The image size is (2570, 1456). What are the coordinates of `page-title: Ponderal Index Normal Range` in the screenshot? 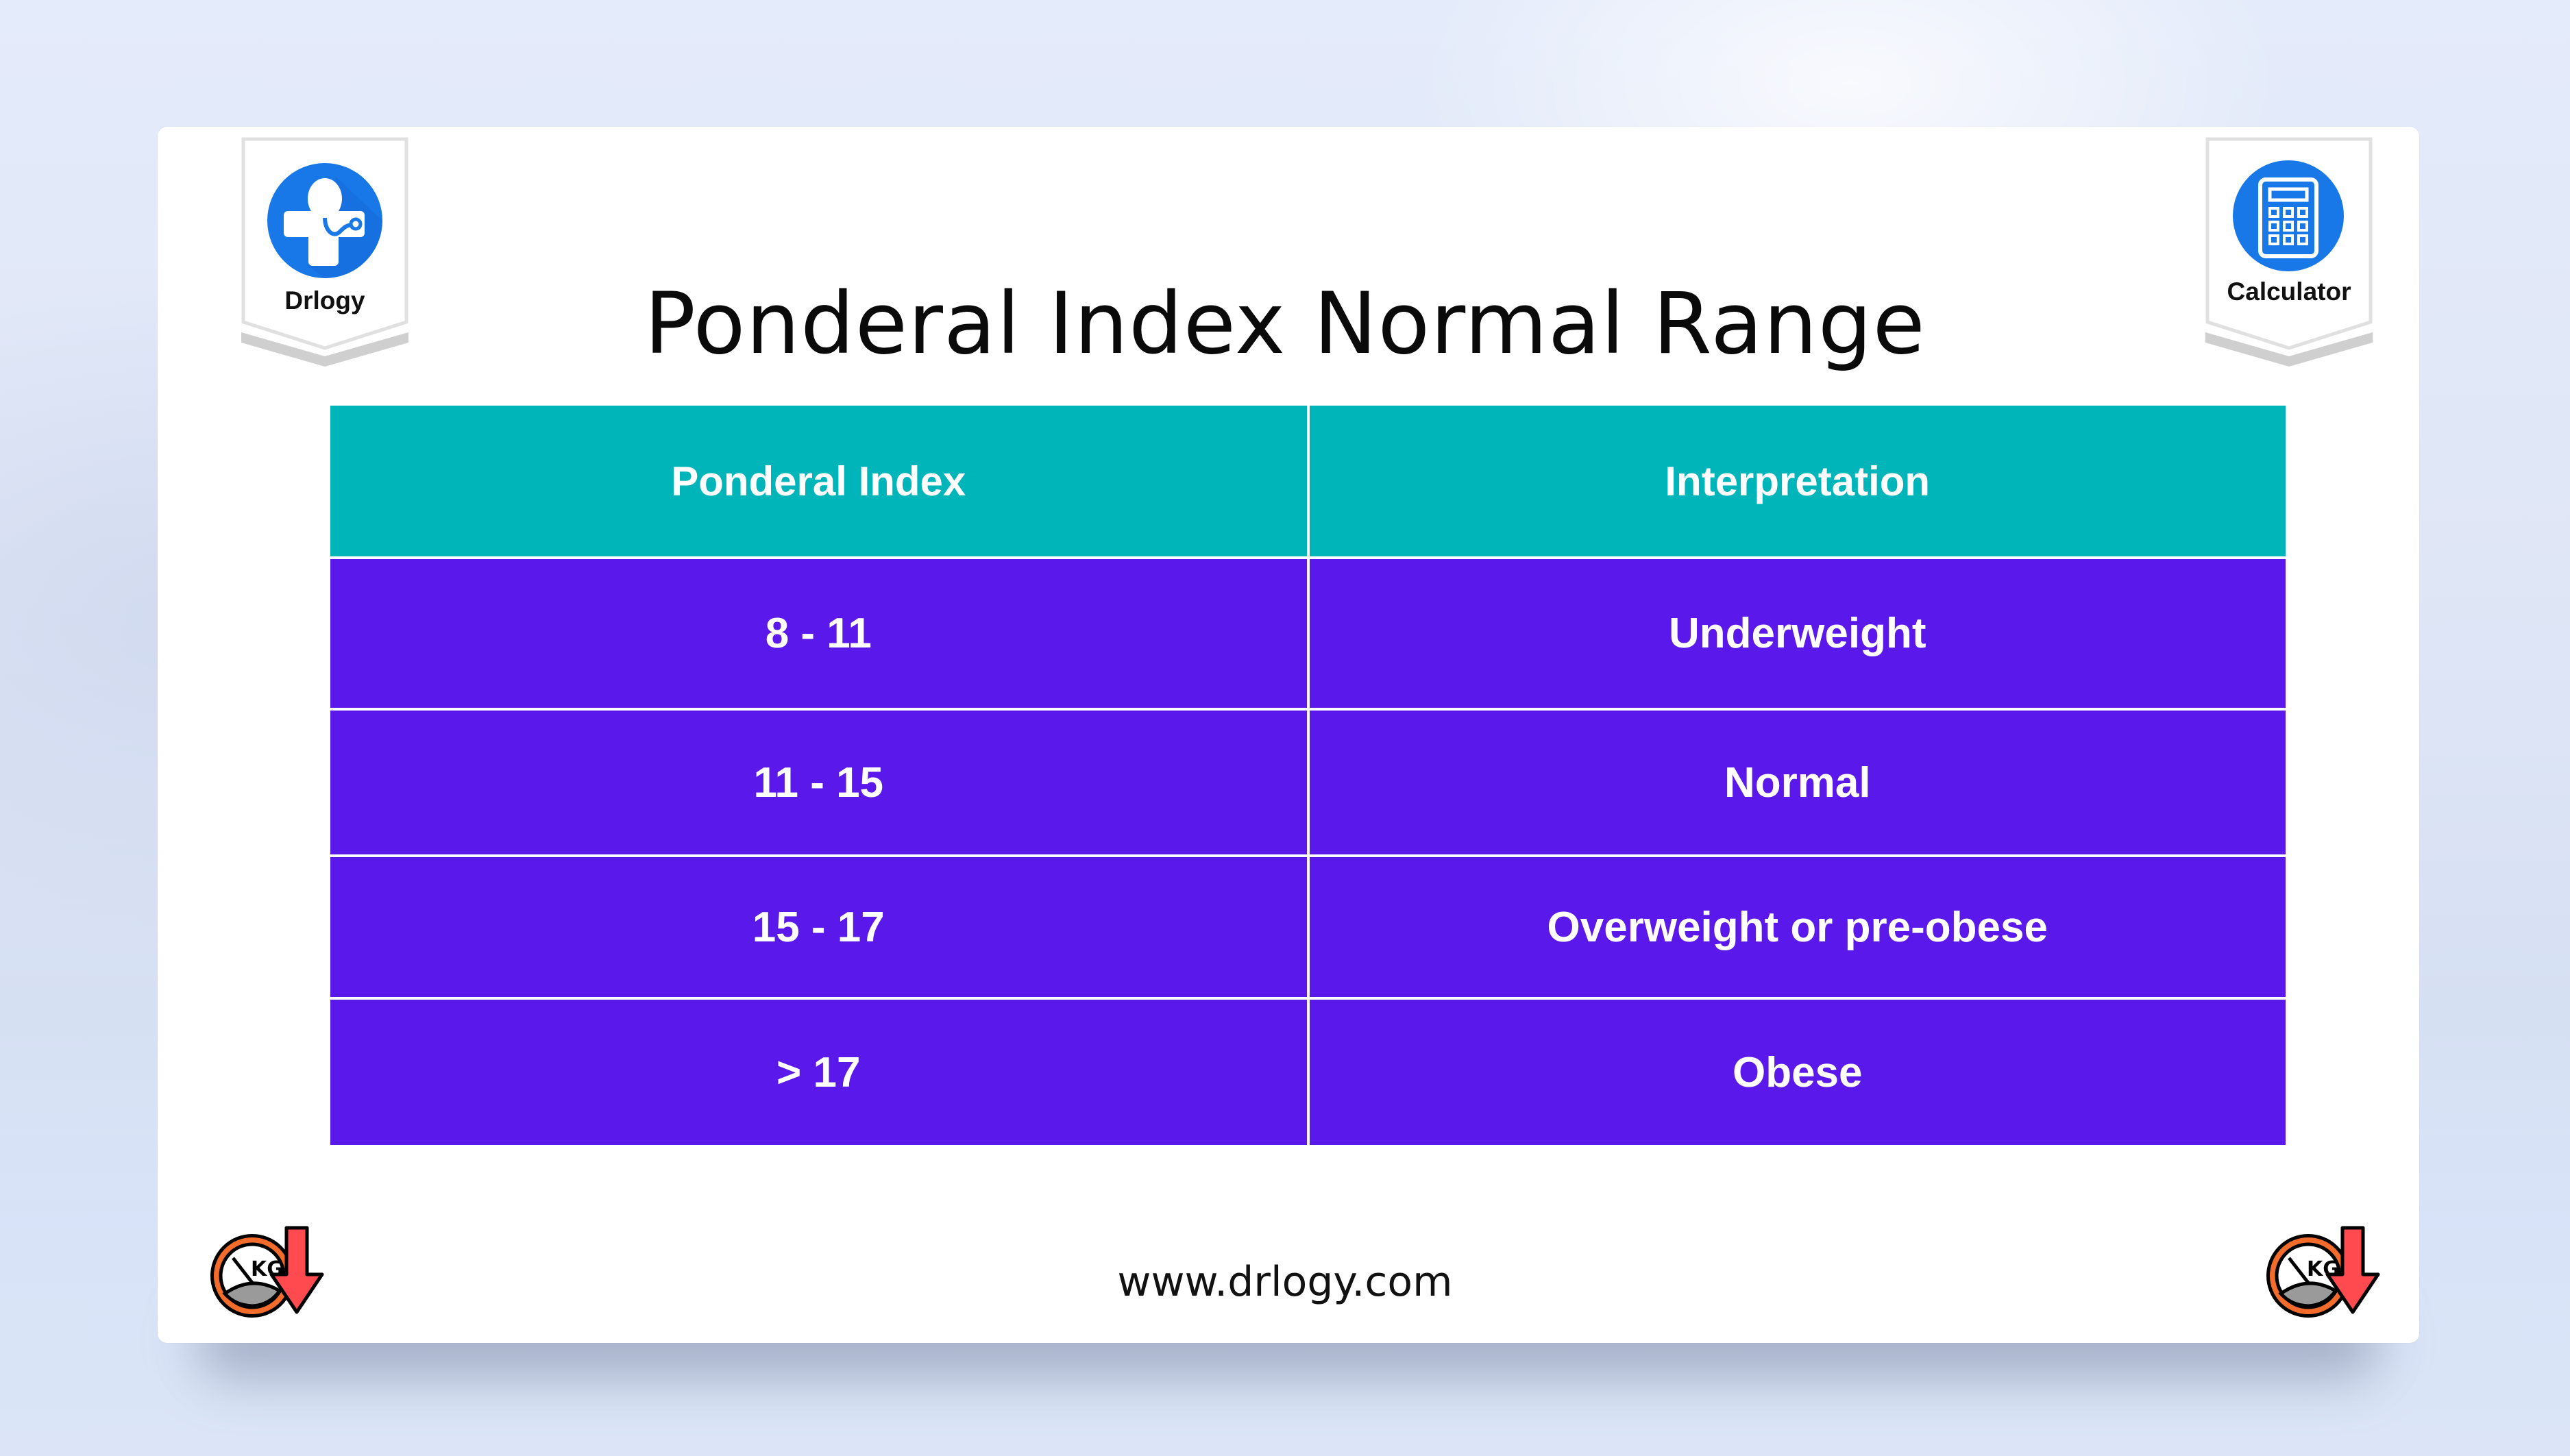 It's located at (1285, 324).